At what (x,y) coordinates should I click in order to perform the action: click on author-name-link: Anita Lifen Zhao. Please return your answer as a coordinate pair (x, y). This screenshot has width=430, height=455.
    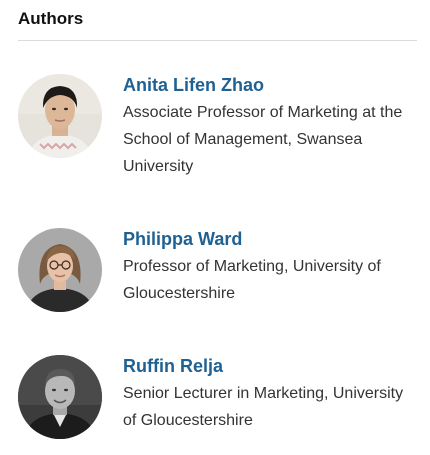
    Looking at the image, I should click on (270, 85).